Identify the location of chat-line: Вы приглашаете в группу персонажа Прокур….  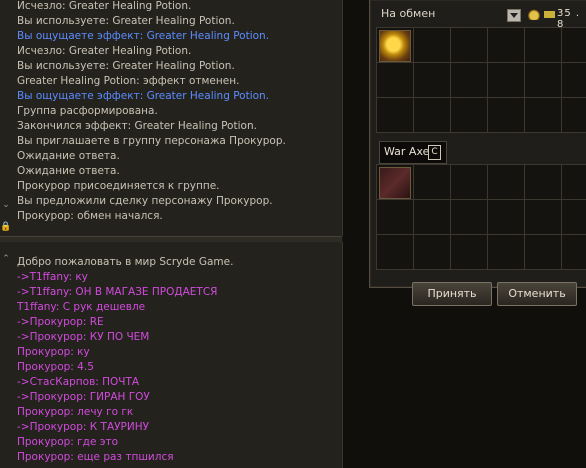
(151, 141).